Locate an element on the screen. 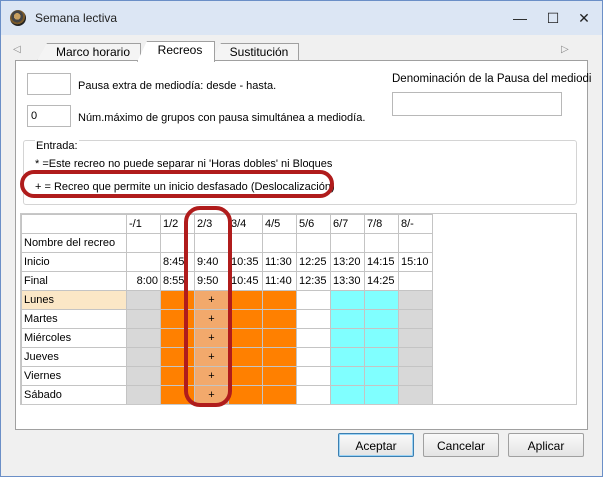  max-groups-field: 0 is located at coordinates (49, 116).